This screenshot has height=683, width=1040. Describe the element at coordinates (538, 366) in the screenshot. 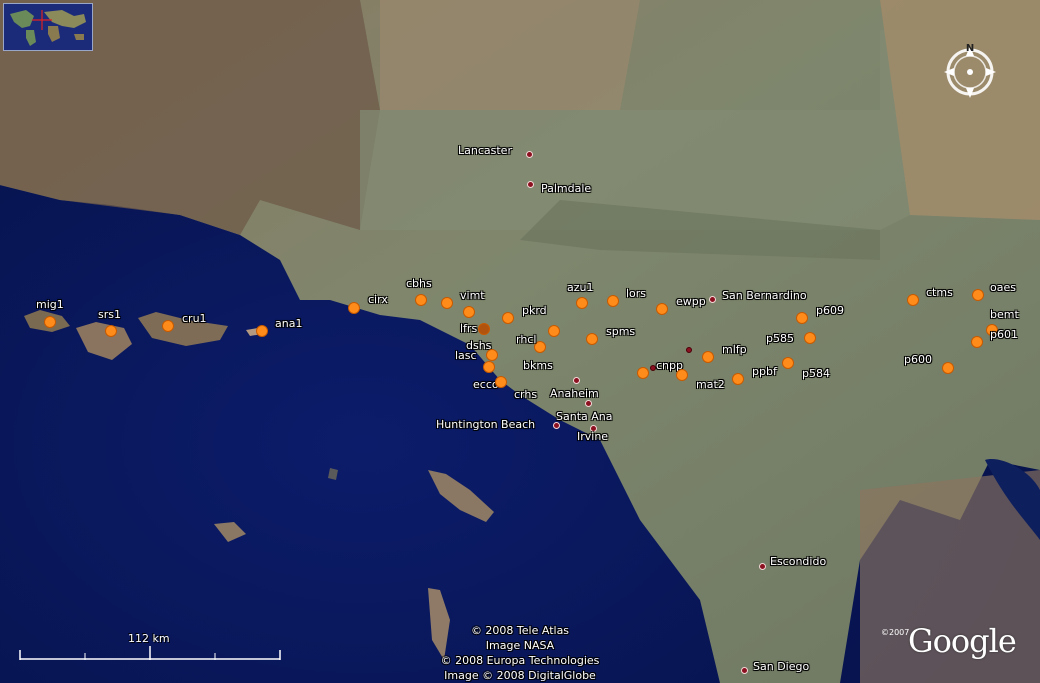

I see `gps-station-label: bkms` at that location.